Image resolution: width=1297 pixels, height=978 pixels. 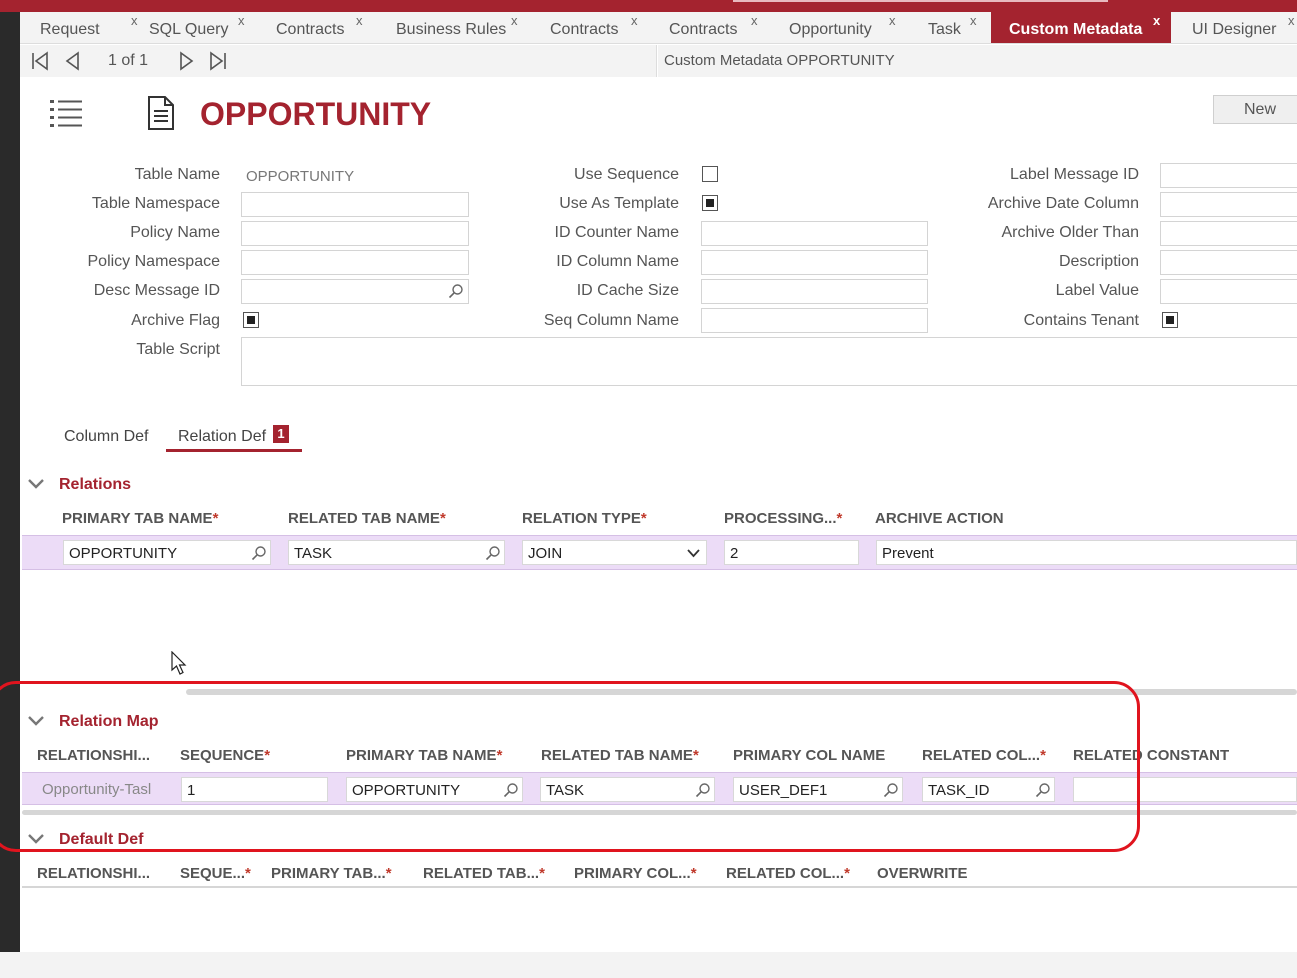 I want to click on relation-type-select: JOIN, so click(x=614, y=552).